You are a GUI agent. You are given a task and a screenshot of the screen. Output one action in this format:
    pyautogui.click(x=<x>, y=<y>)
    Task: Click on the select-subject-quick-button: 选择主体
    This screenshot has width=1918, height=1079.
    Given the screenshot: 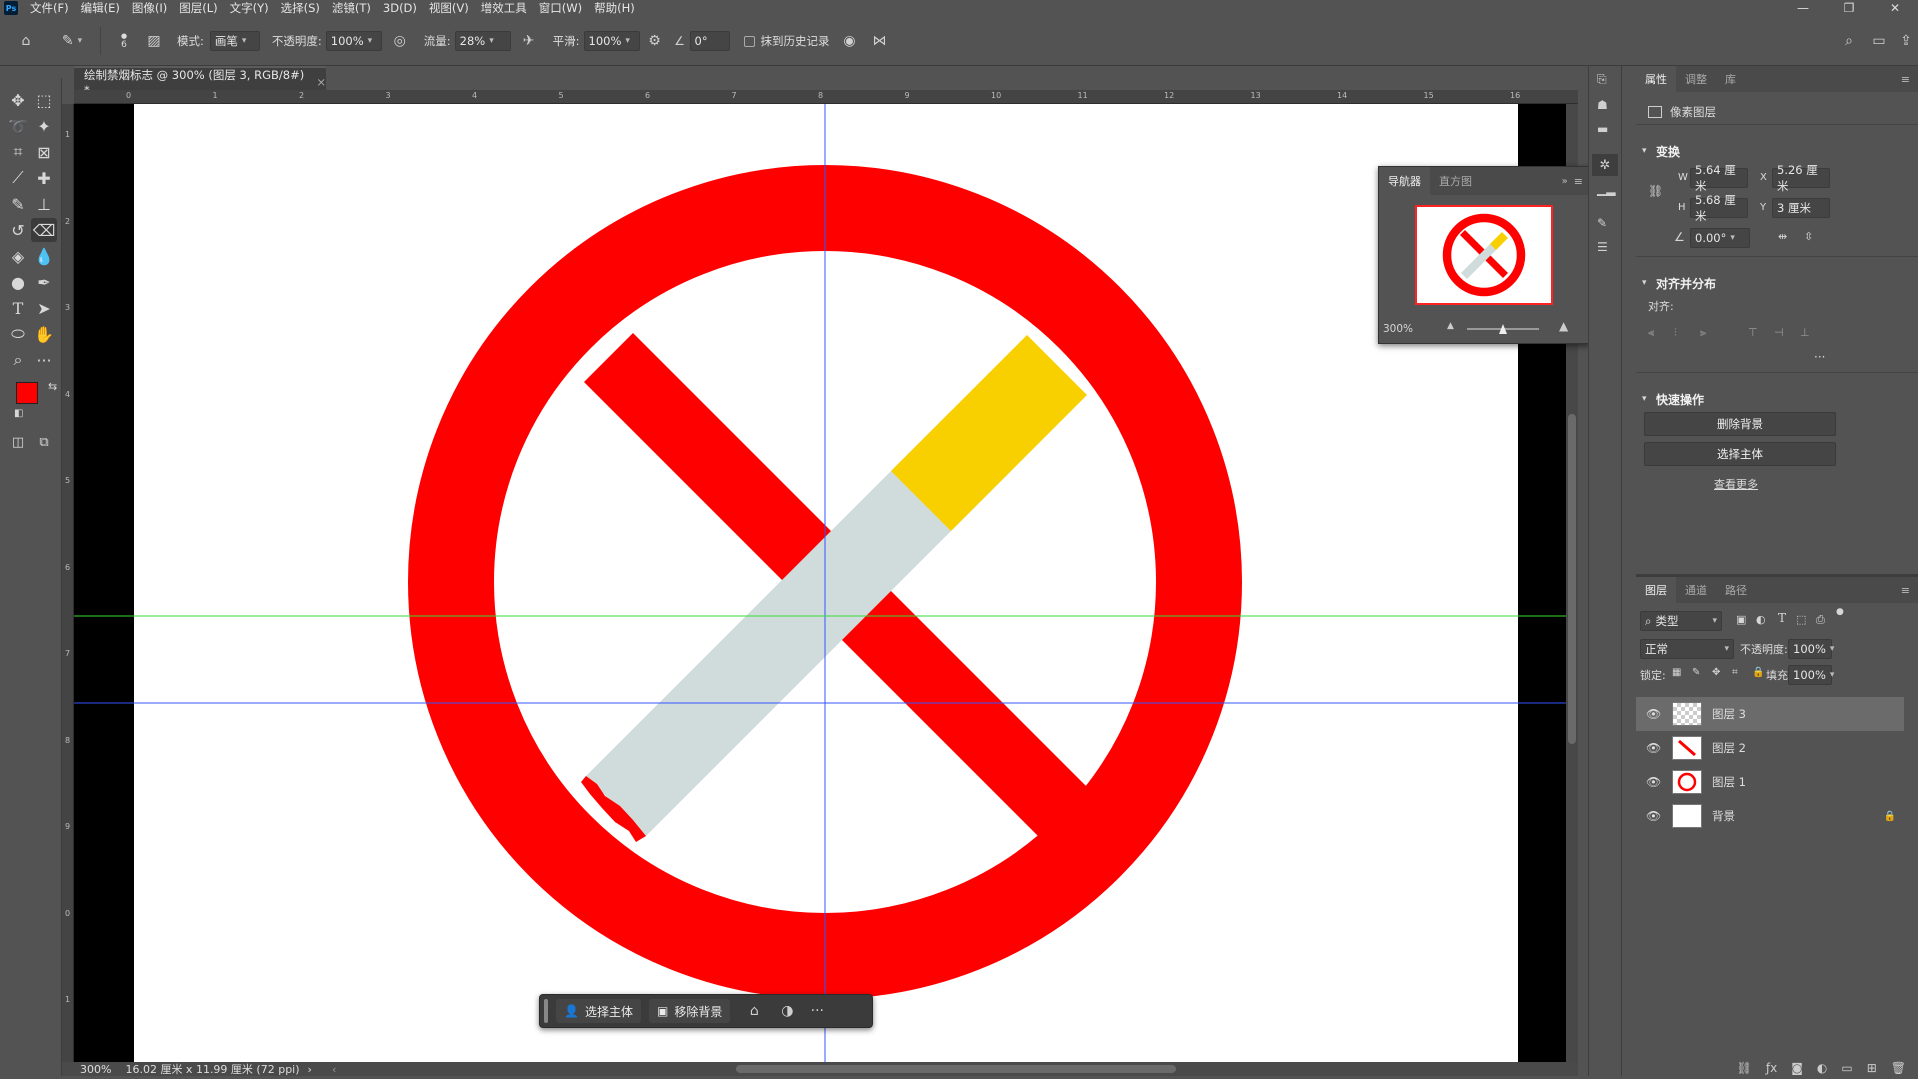 What is the action you would take?
    pyautogui.click(x=1740, y=454)
    